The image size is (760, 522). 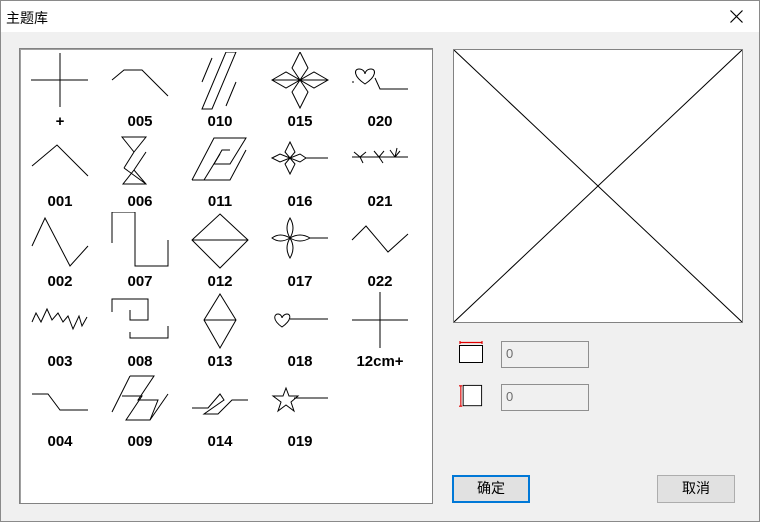 I want to click on flower-line-pattern-icon, so click(x=299, y=158).